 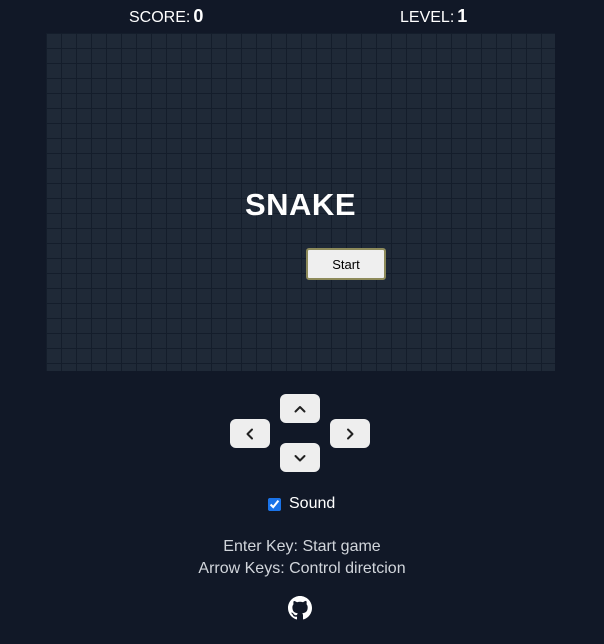 I want to click on score-display: SCORE: 0, so click(x=166, y=17).